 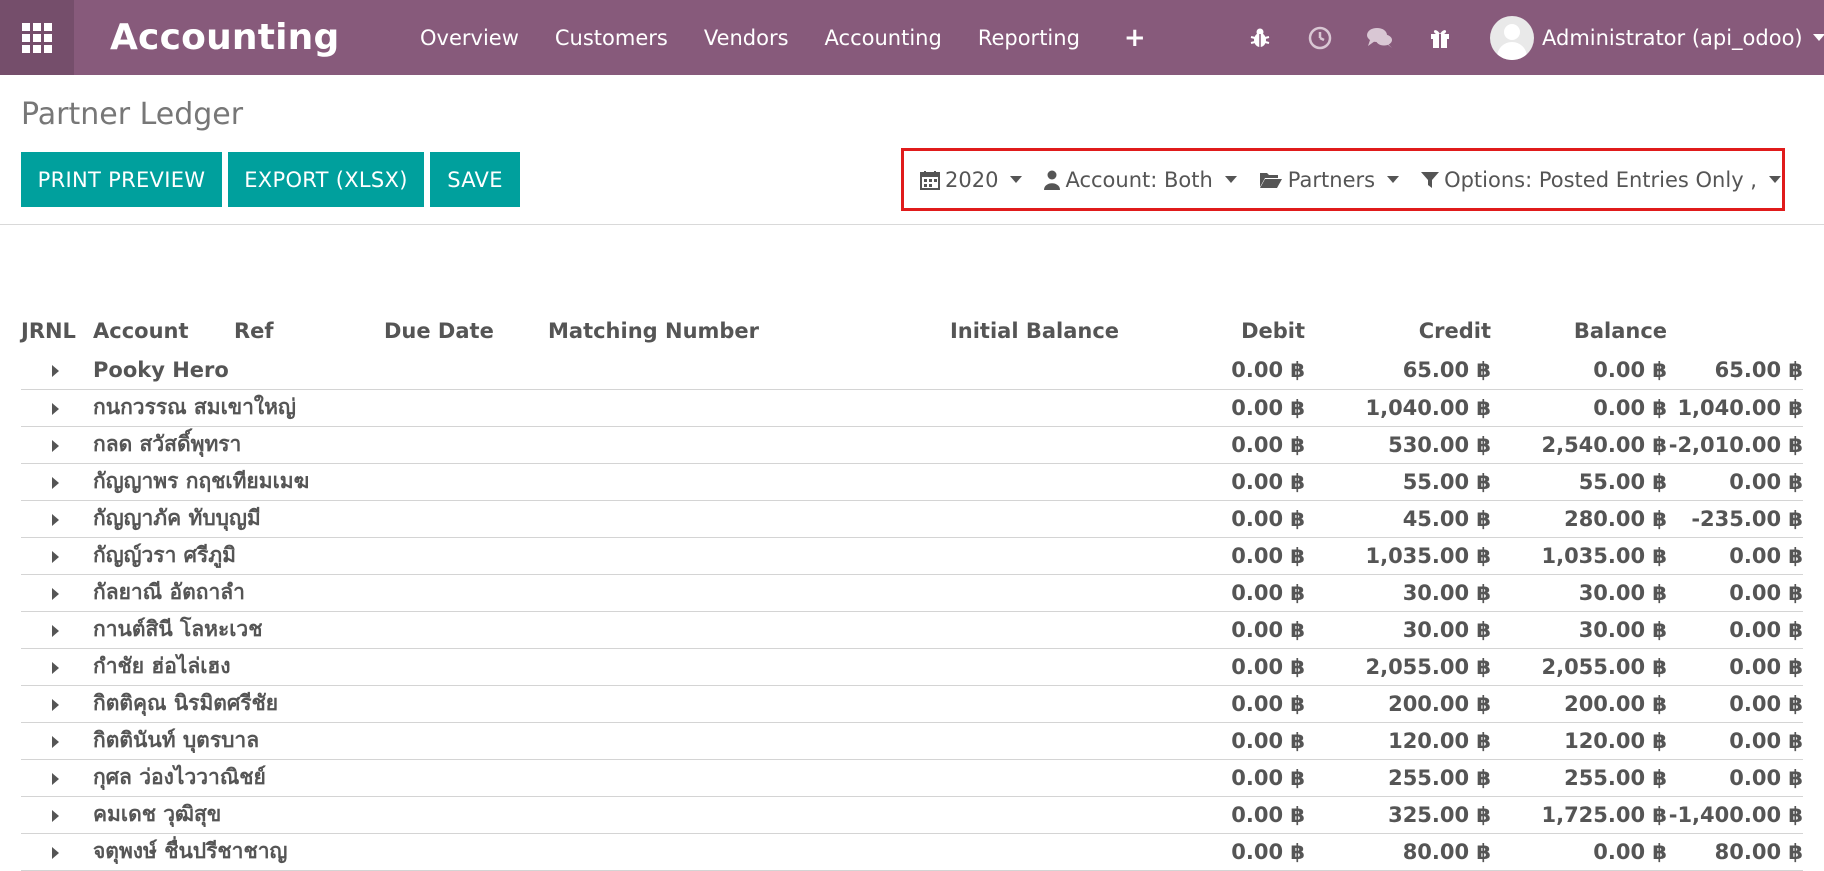 I want to click on partner-name: กลด สวัสดิ์พุทรา, so click(x=606, y=445).